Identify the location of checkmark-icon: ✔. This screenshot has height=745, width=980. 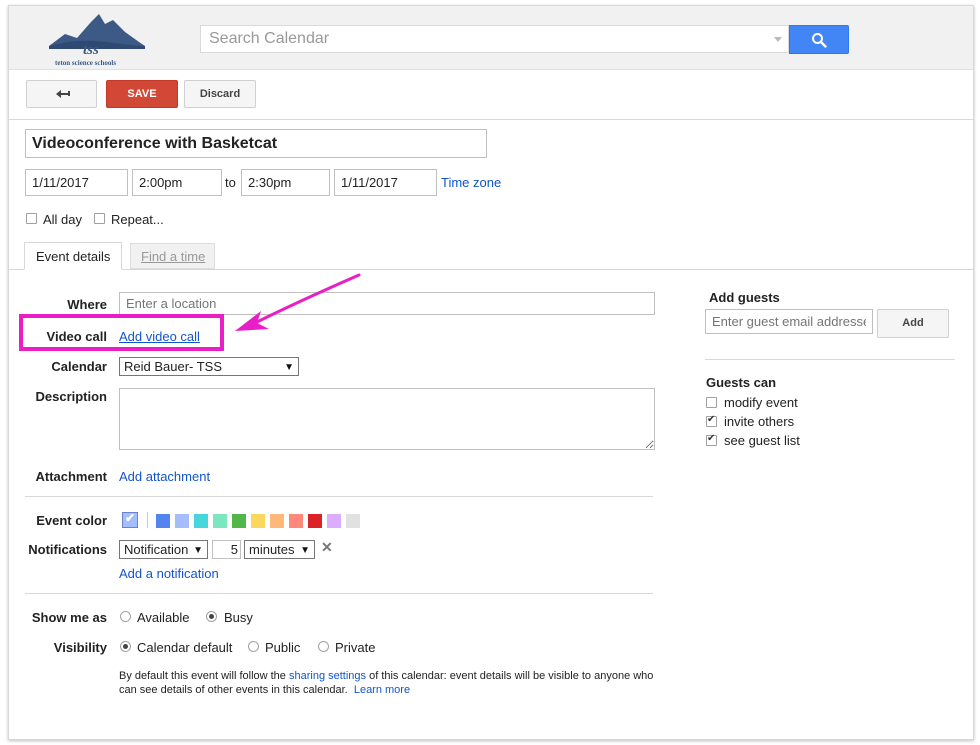
(130, 518).